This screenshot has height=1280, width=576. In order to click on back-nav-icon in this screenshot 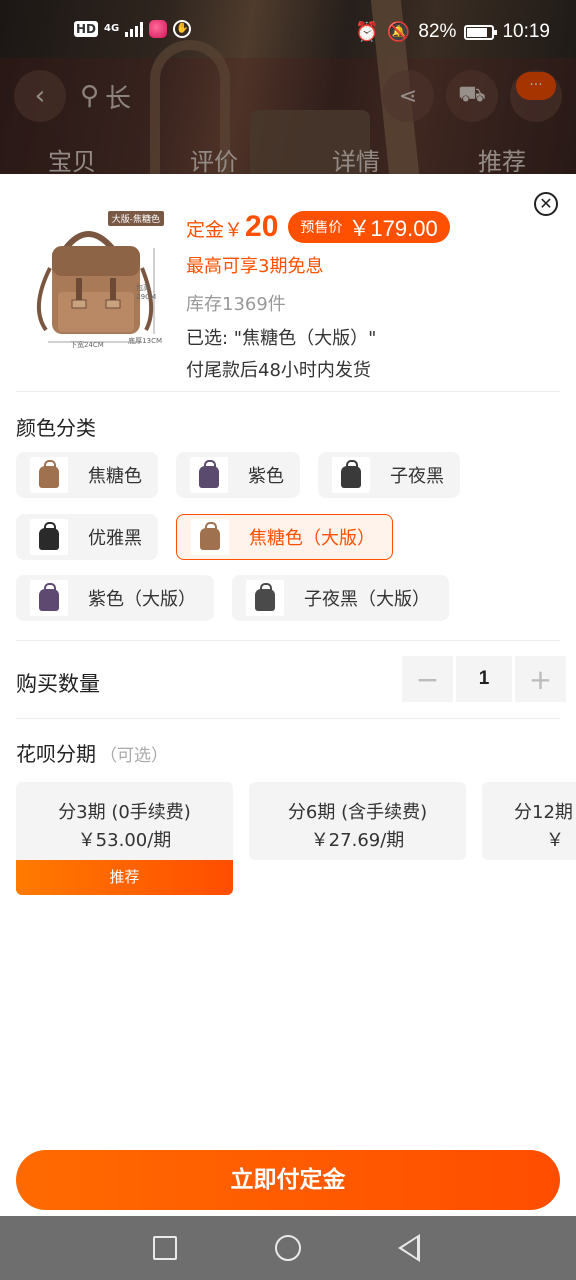, I will do `click(409, 1248)`.